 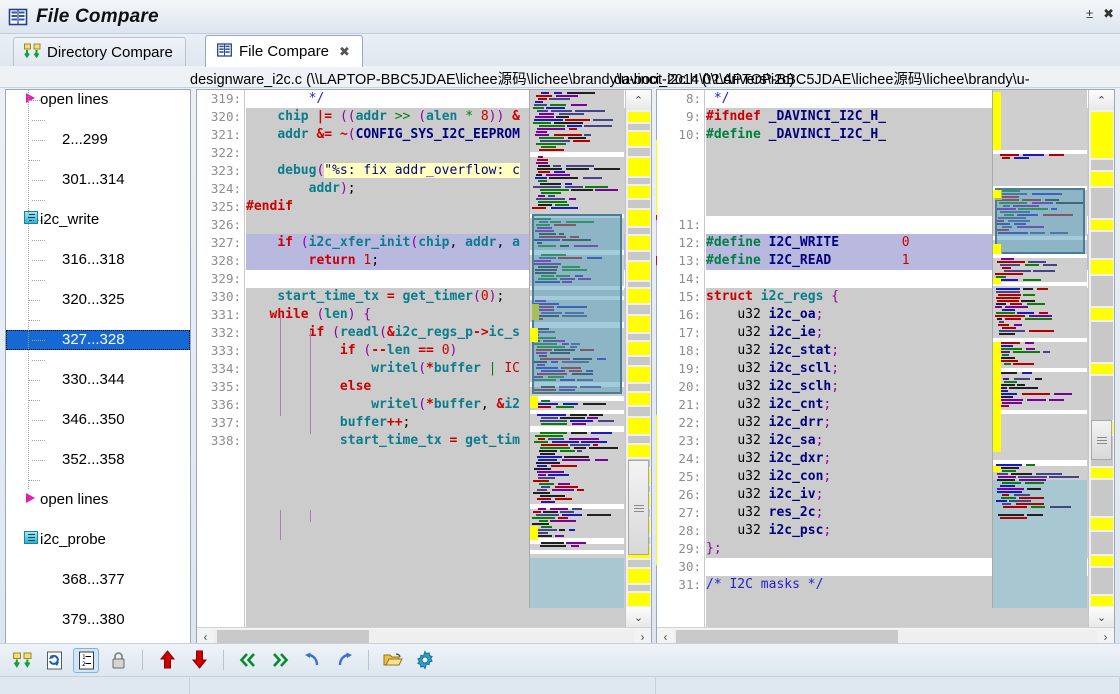 I want to click on tab-directory-compare: Directory Compare, so click(x=99, y=52).